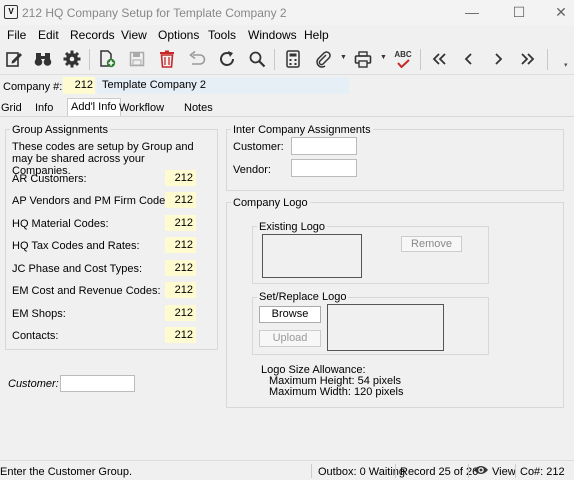 The image size is (574, 480). What do you see at coordinates (481, 471) in the screenshot?
I see `view-eye-icon` at bounding box center [481, 471].